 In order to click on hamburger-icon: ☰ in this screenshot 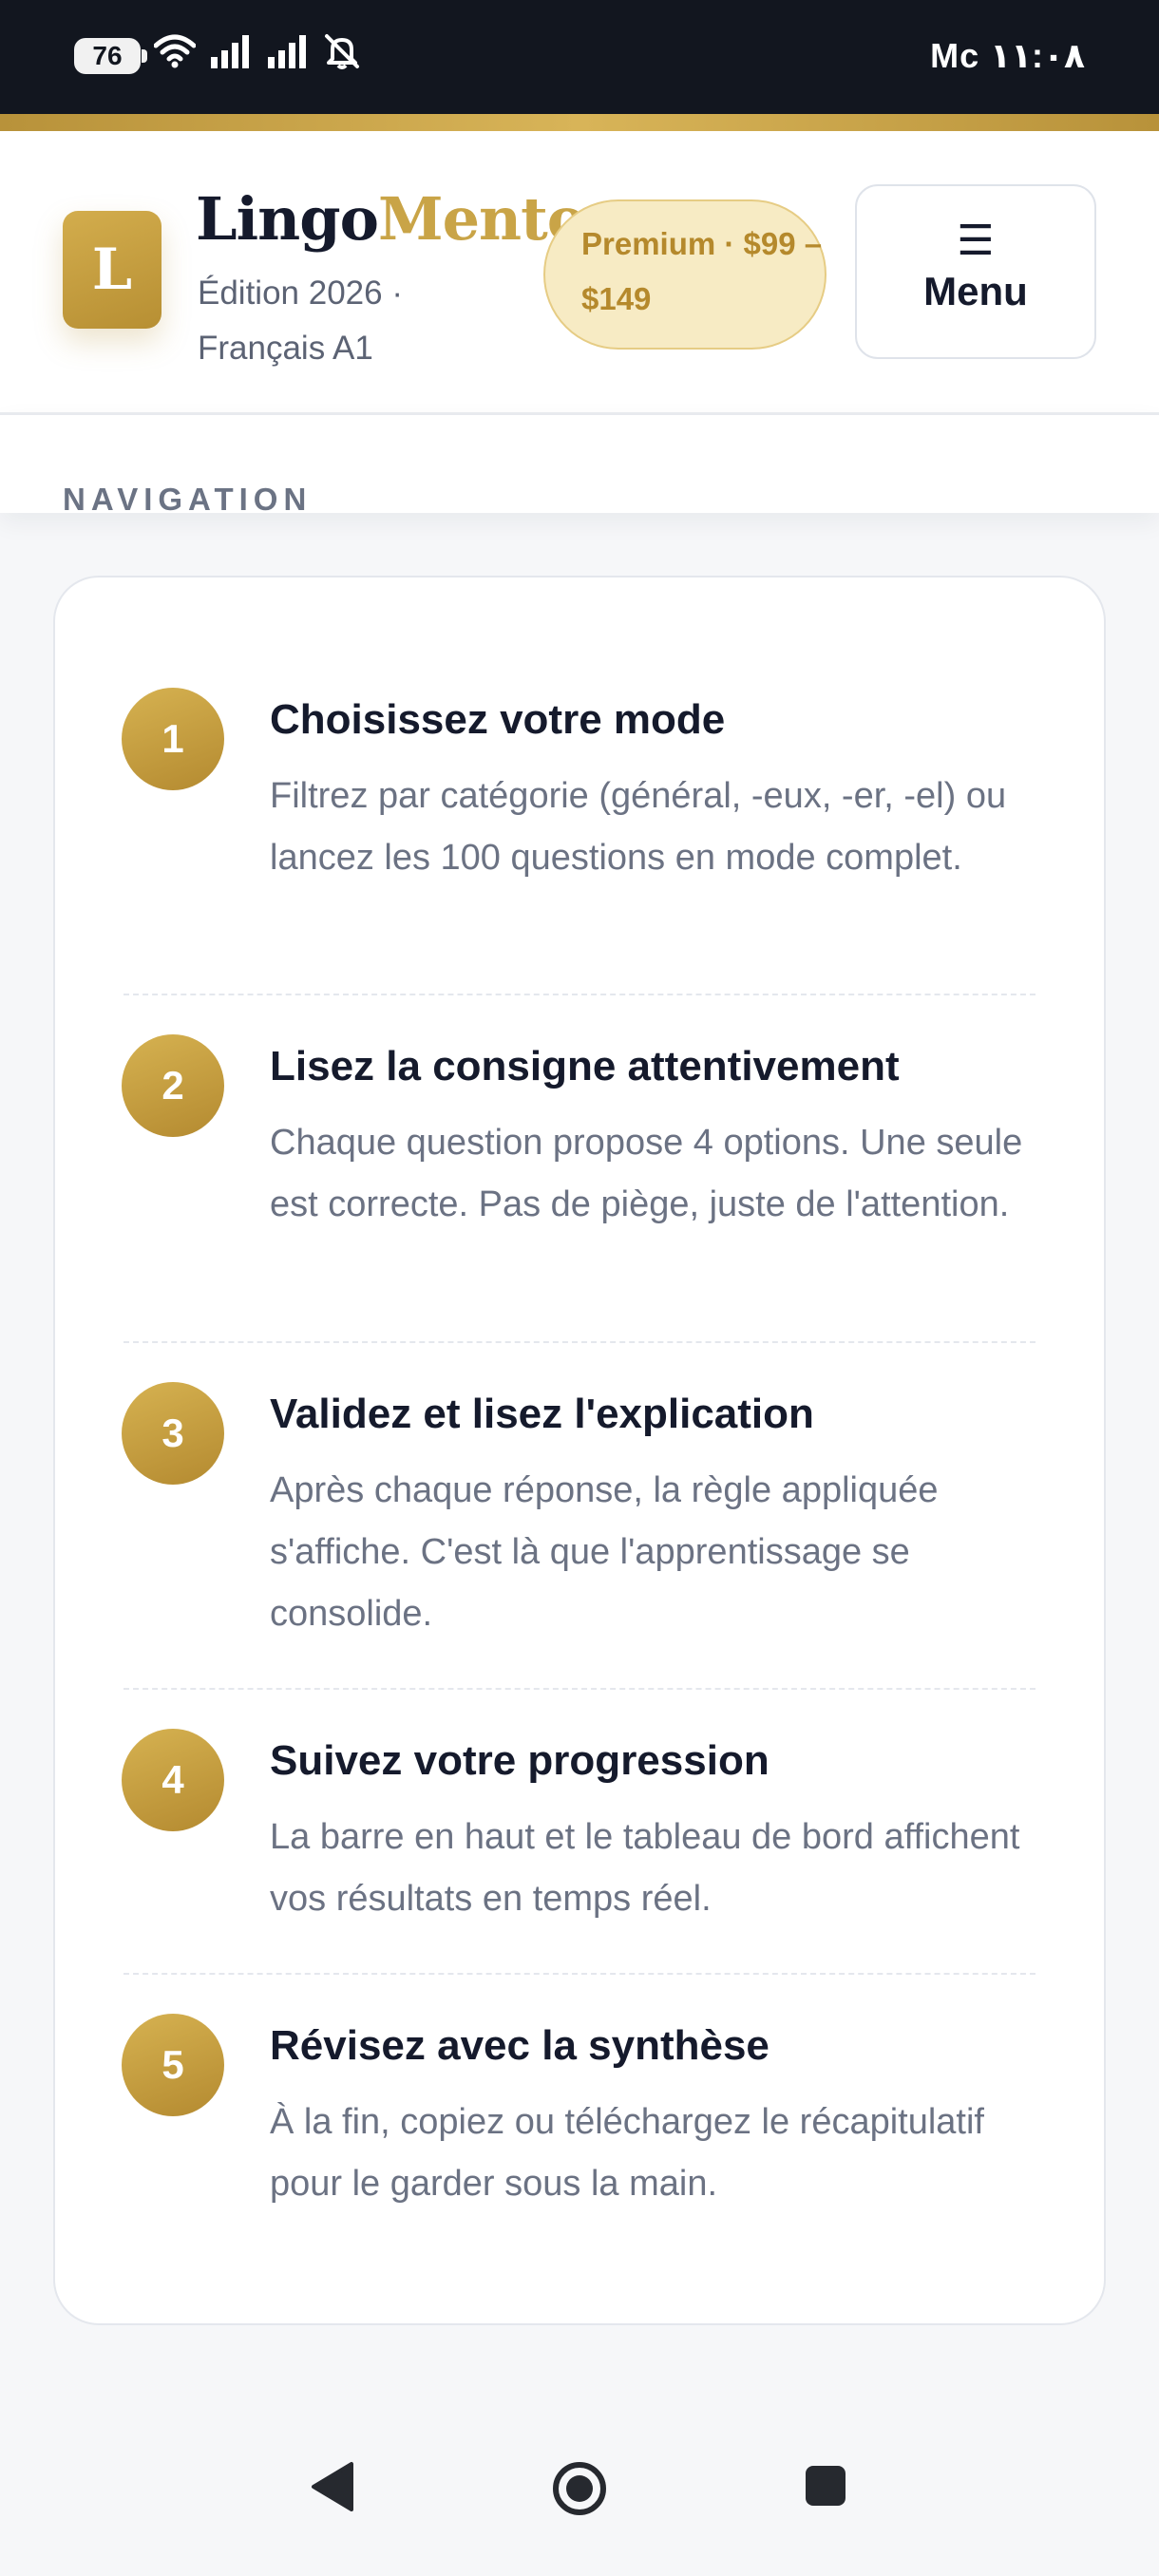, I will do `click(976, 241)`.